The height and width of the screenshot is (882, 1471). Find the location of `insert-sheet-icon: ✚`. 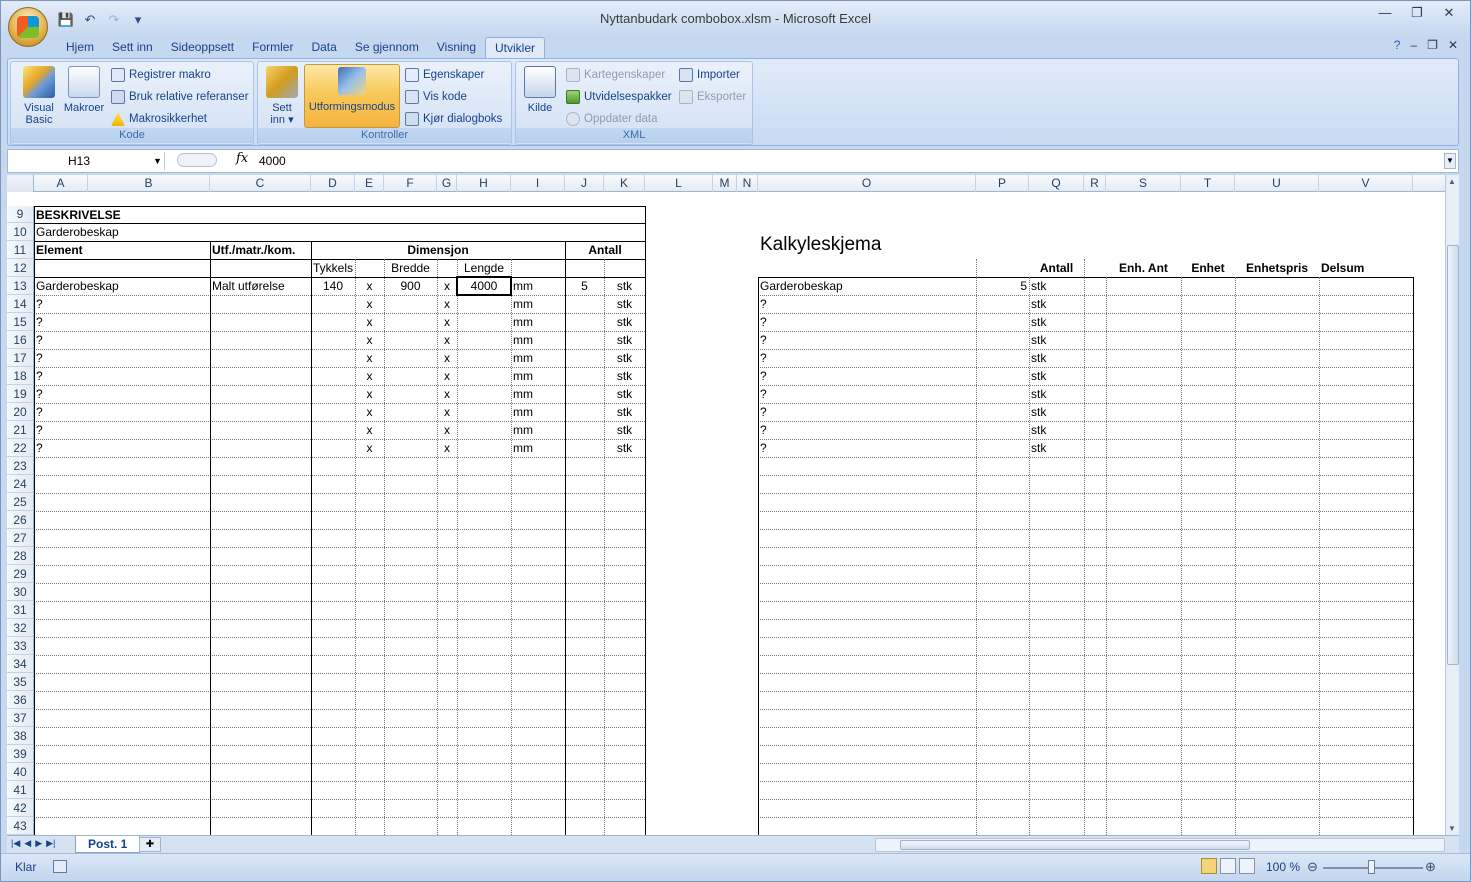

insert-sheet-icon: ✚ is located at coordinates (150, 844).